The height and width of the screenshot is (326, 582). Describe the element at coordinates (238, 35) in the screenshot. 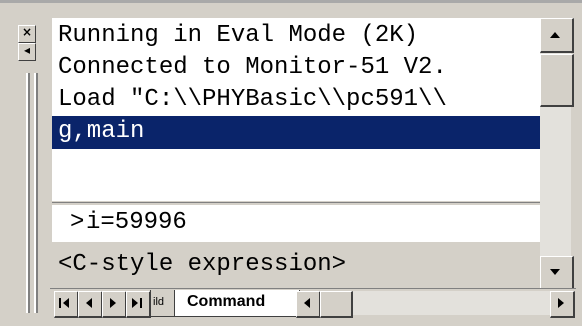

I see `output-line-1: Running in Eval Mode (2K)` at that location.